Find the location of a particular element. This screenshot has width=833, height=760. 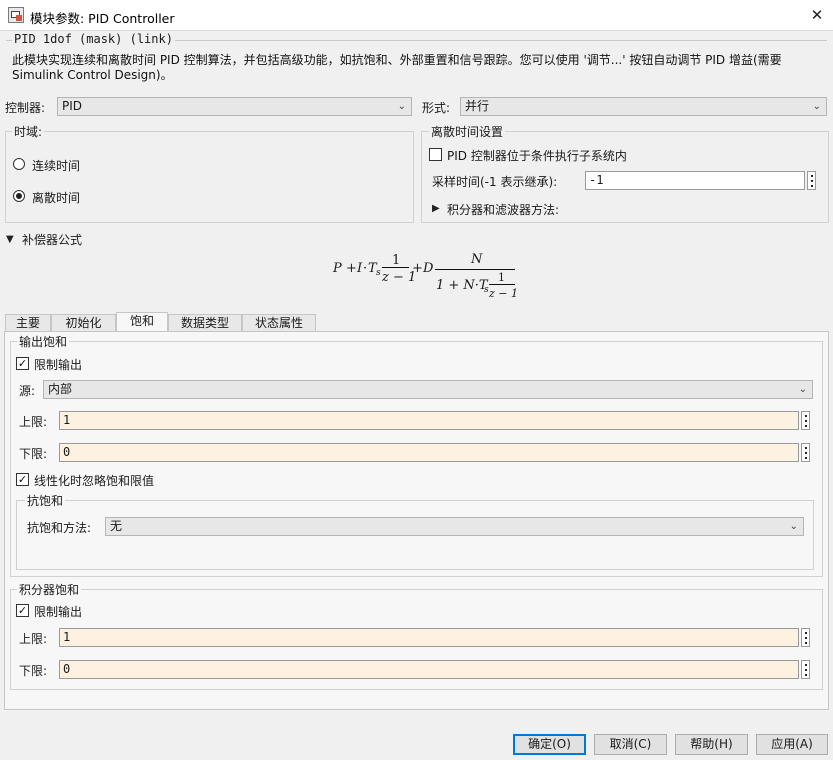

tab-state-attributes: 状态属性 is located at coordinates (279, 323).